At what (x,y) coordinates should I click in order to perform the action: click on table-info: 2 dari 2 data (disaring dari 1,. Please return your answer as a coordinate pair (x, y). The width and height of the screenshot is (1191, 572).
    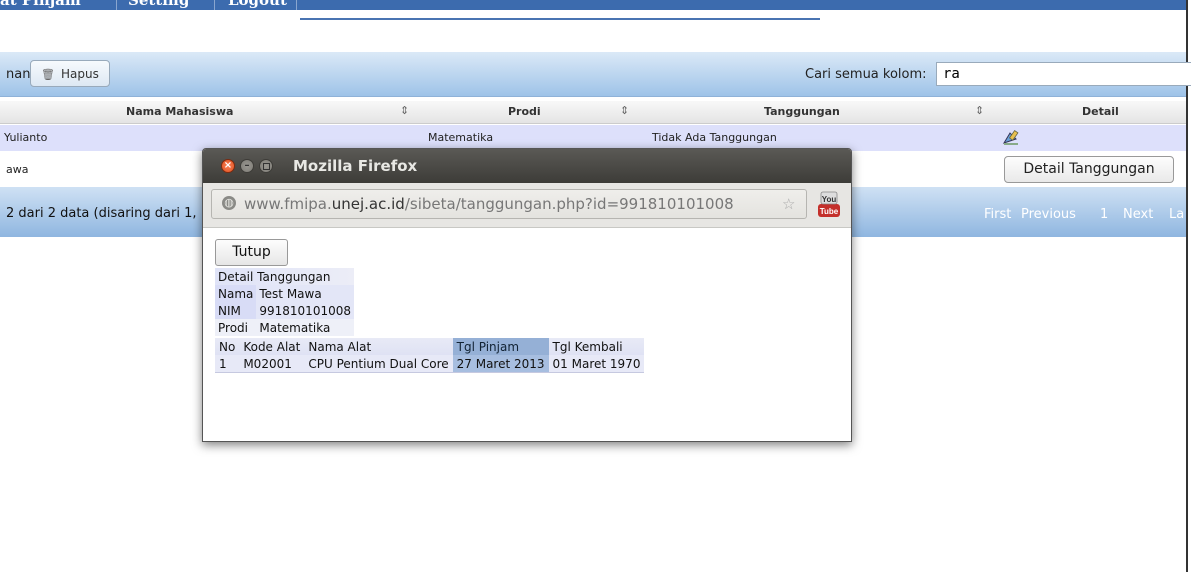
    Looking at the image, I should click on (101, 213).